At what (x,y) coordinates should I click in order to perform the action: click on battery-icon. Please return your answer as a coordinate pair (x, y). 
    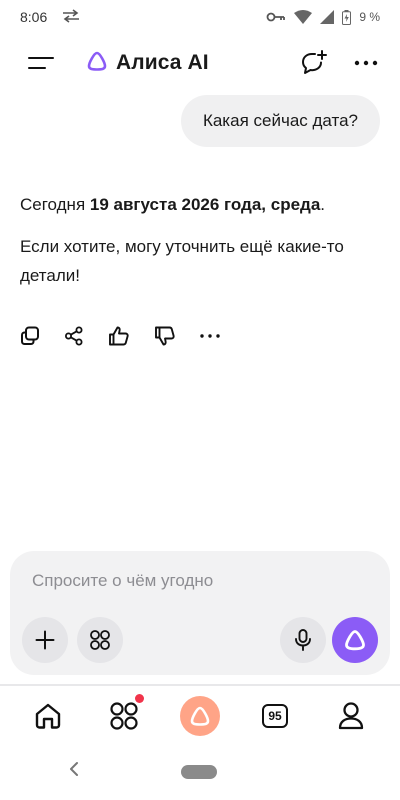
    Looking at the image, I should click on (347, 17).